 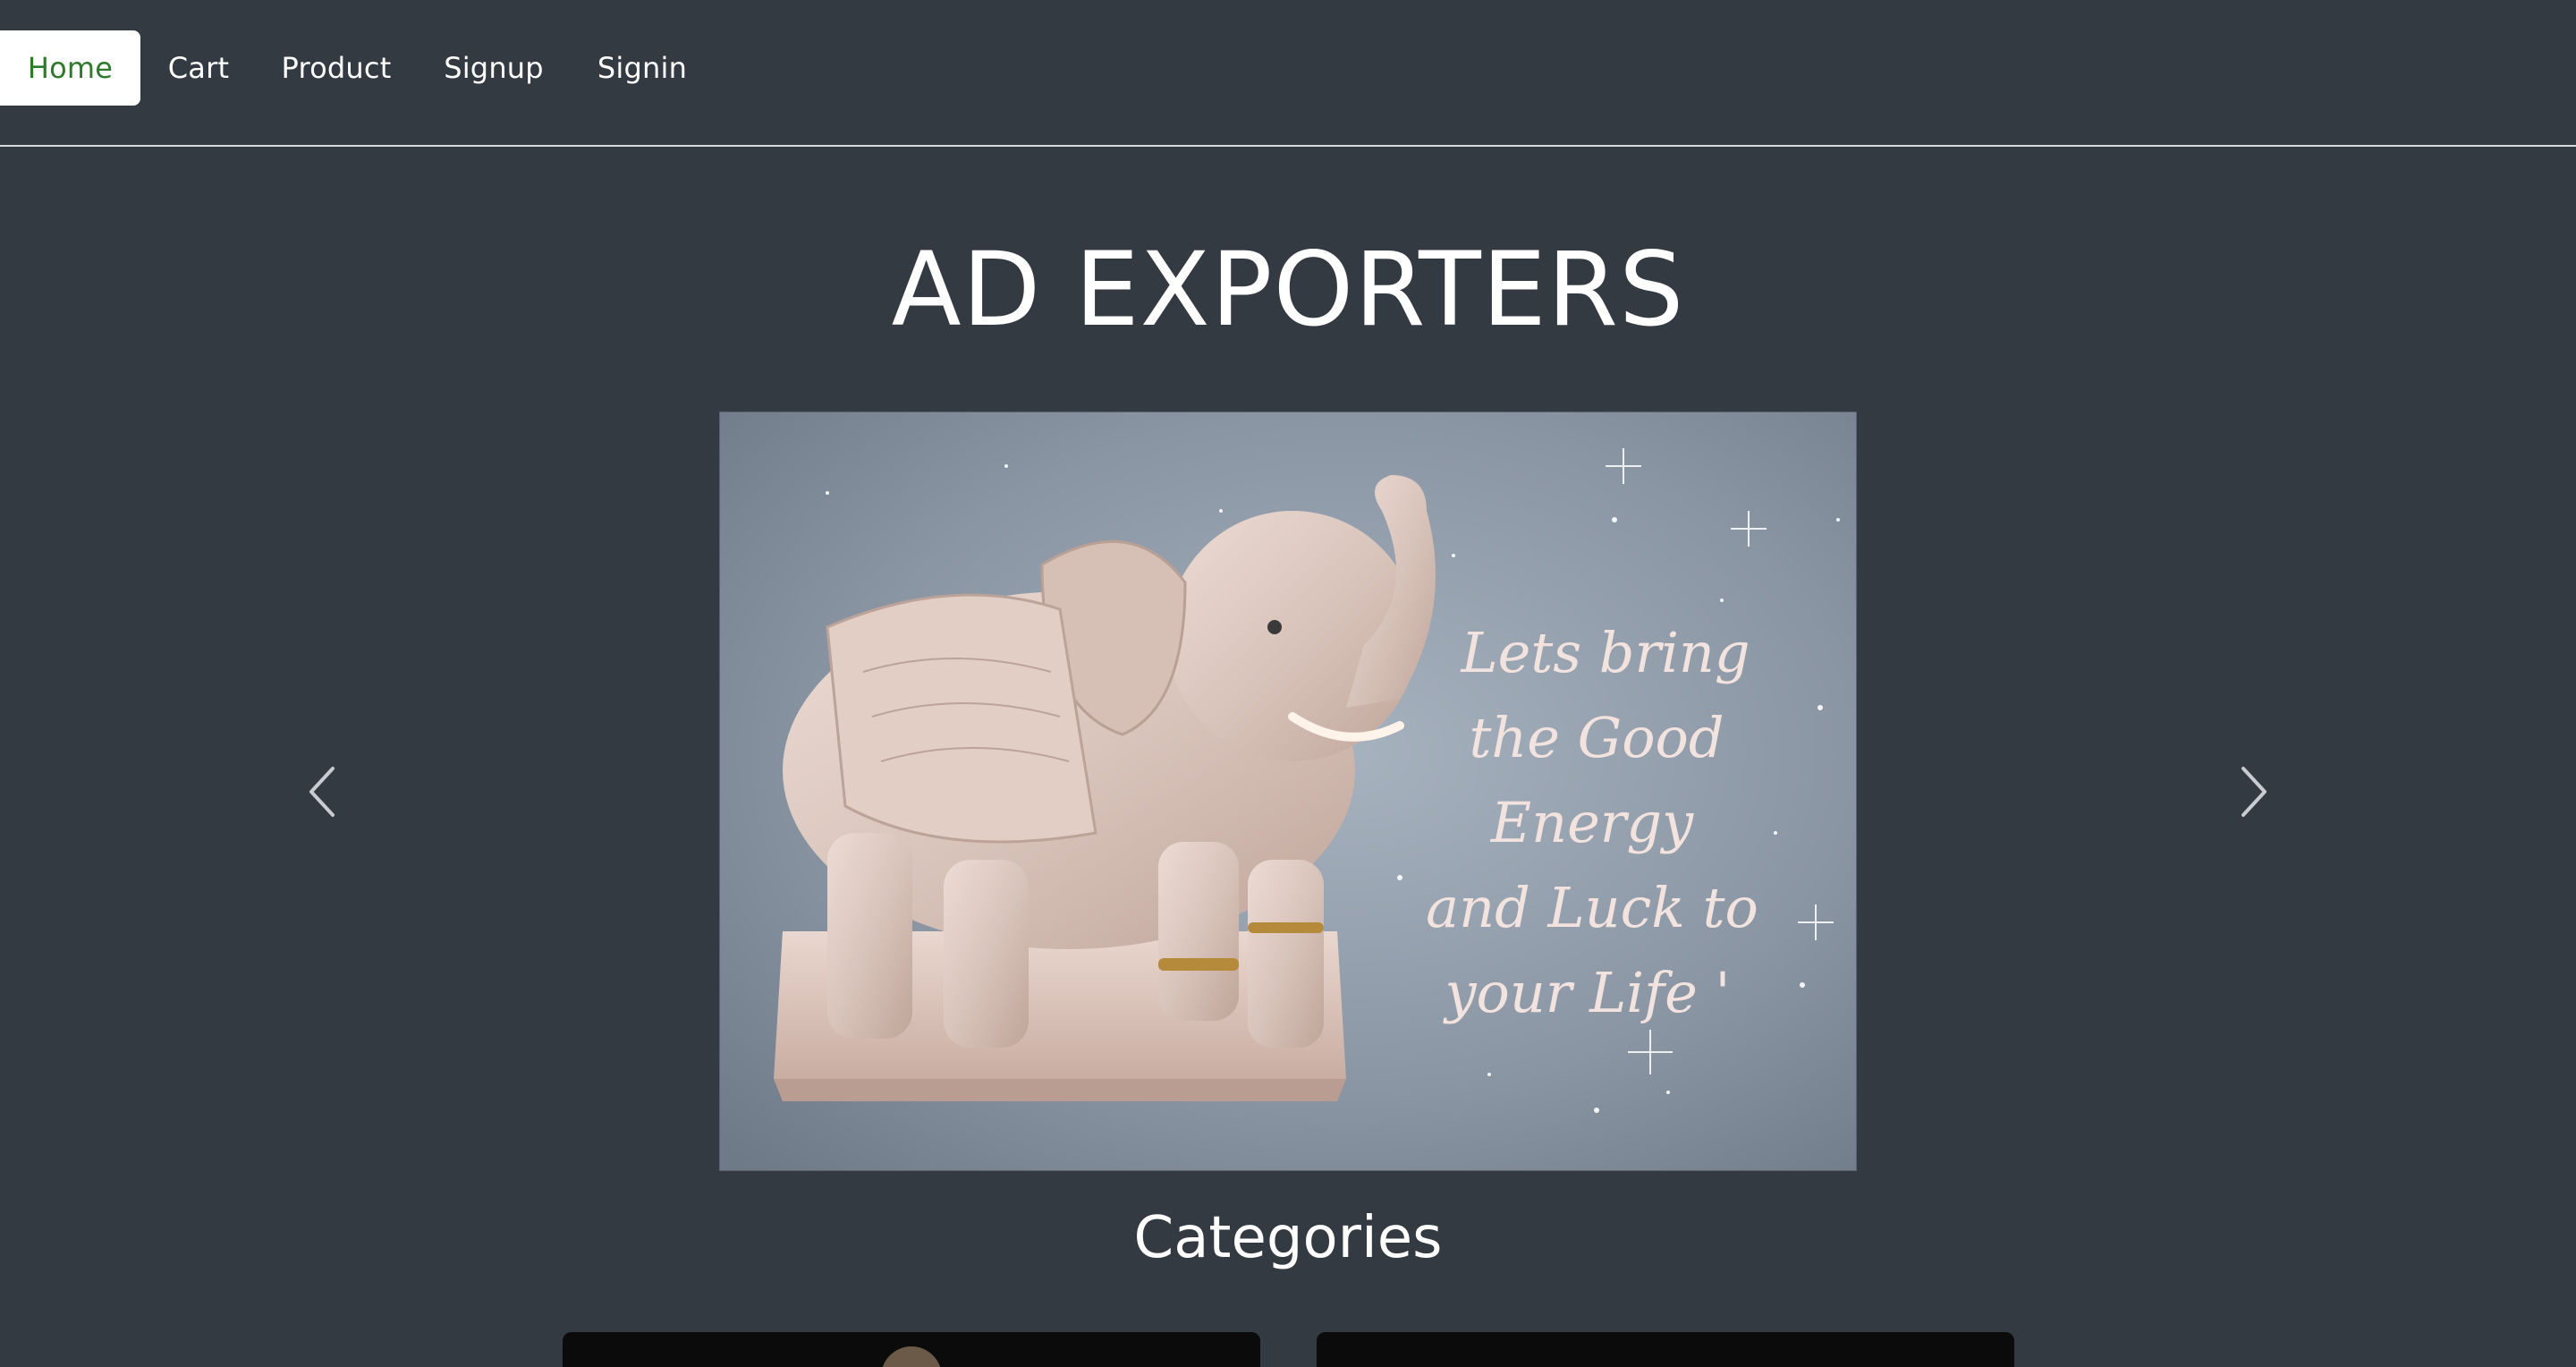 I want to click on chevron-left-icon, so click(x=322, y=792).